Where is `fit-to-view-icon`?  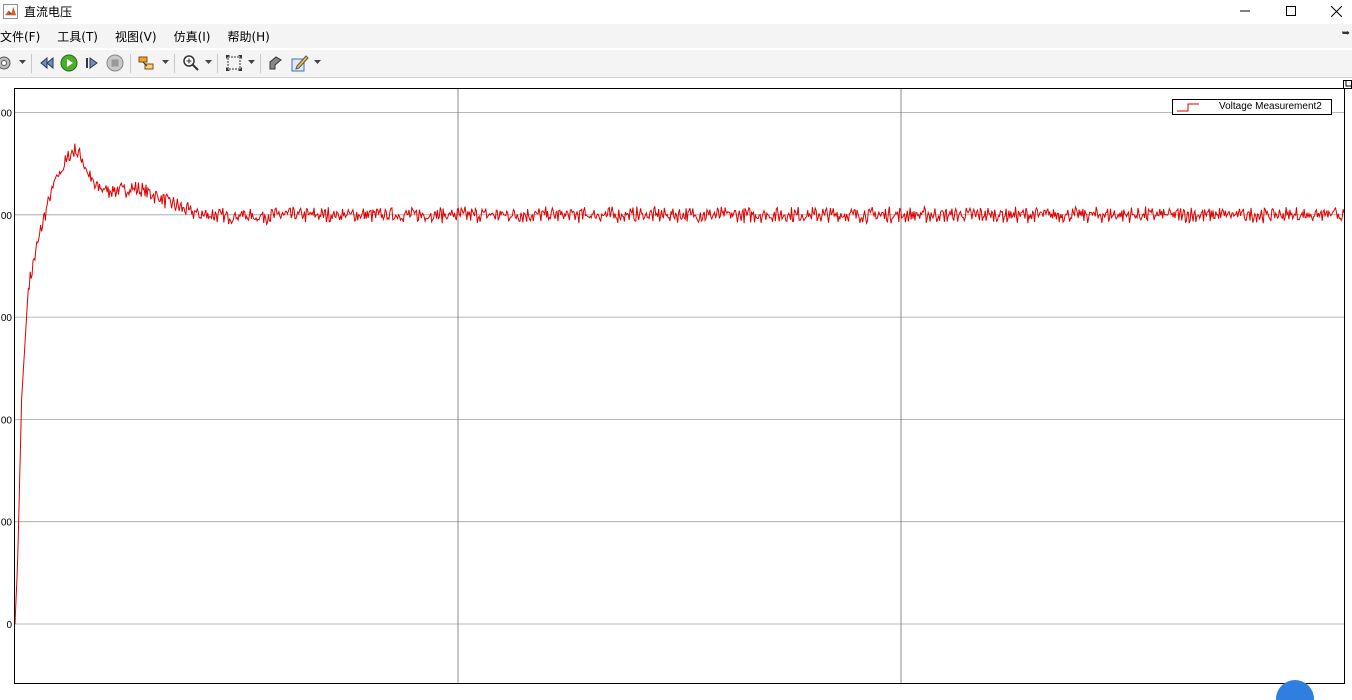 fit-to-view-icon is located at coordinates (234, 63).